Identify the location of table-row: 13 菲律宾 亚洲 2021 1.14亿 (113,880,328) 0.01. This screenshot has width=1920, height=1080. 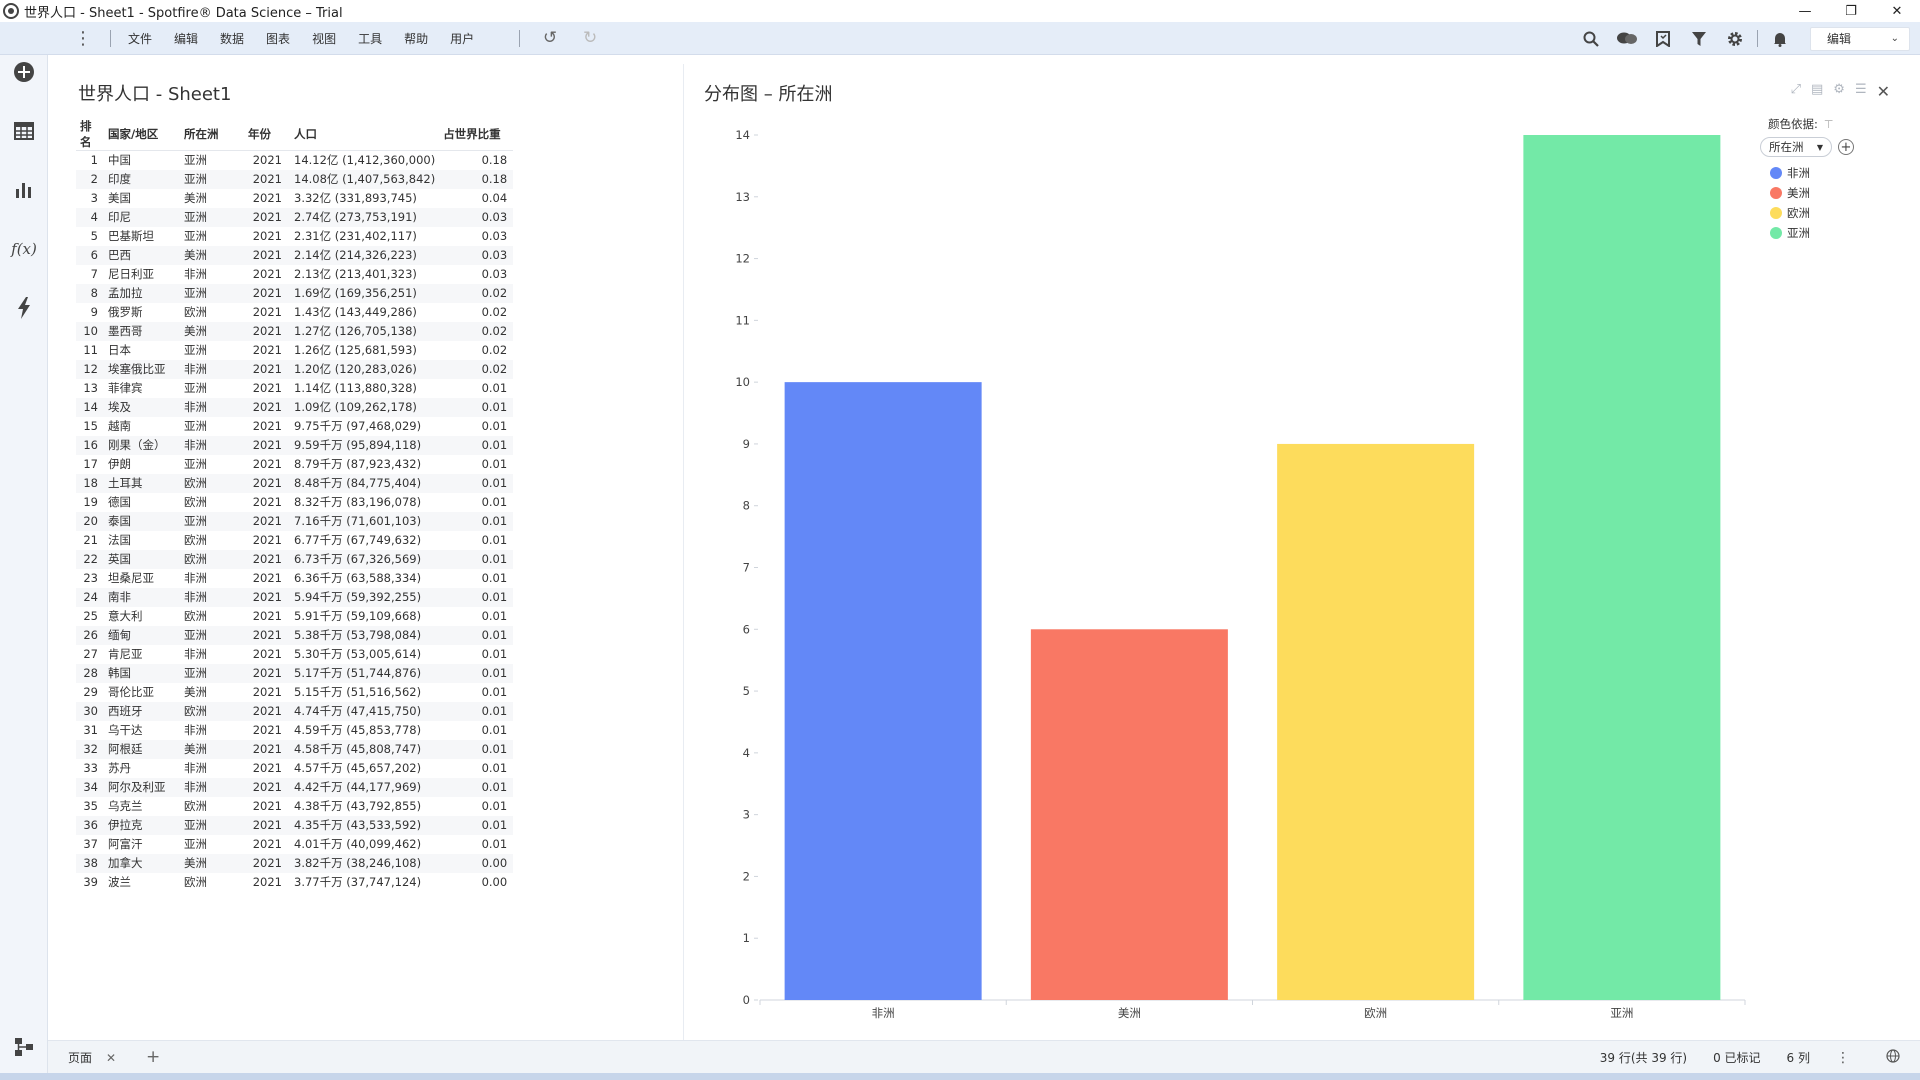
(294, 388).